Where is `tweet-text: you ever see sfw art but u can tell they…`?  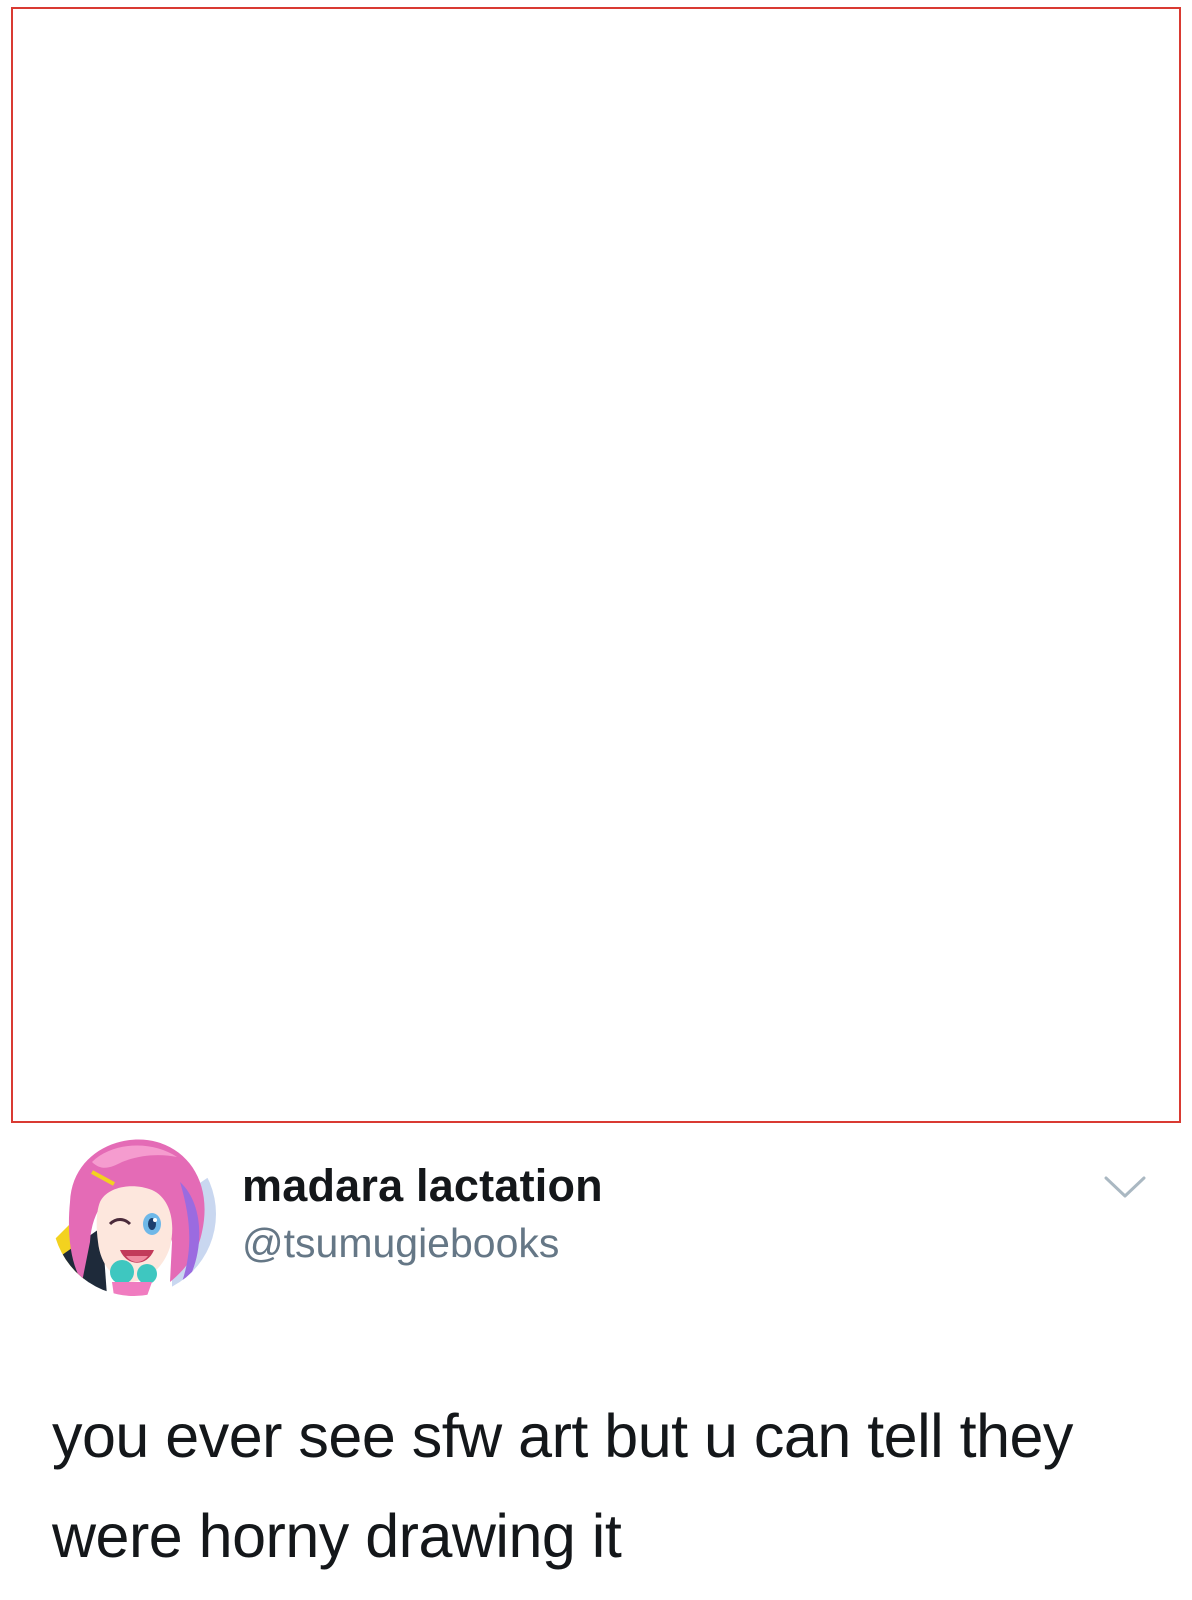 tweet-text: you ever see sfw art but u can tell they… is located at coordinates (562, 1486).